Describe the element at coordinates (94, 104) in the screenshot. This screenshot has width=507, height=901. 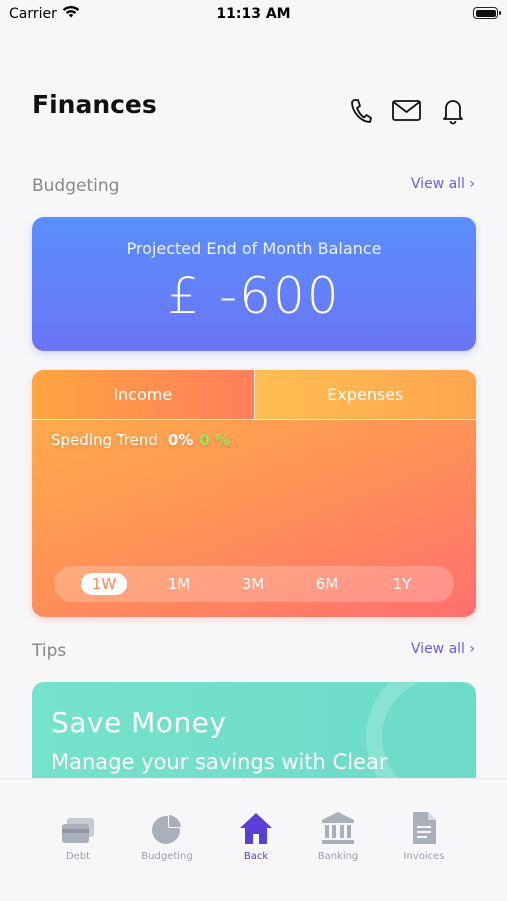
I see `page-title: Finances` at that location.